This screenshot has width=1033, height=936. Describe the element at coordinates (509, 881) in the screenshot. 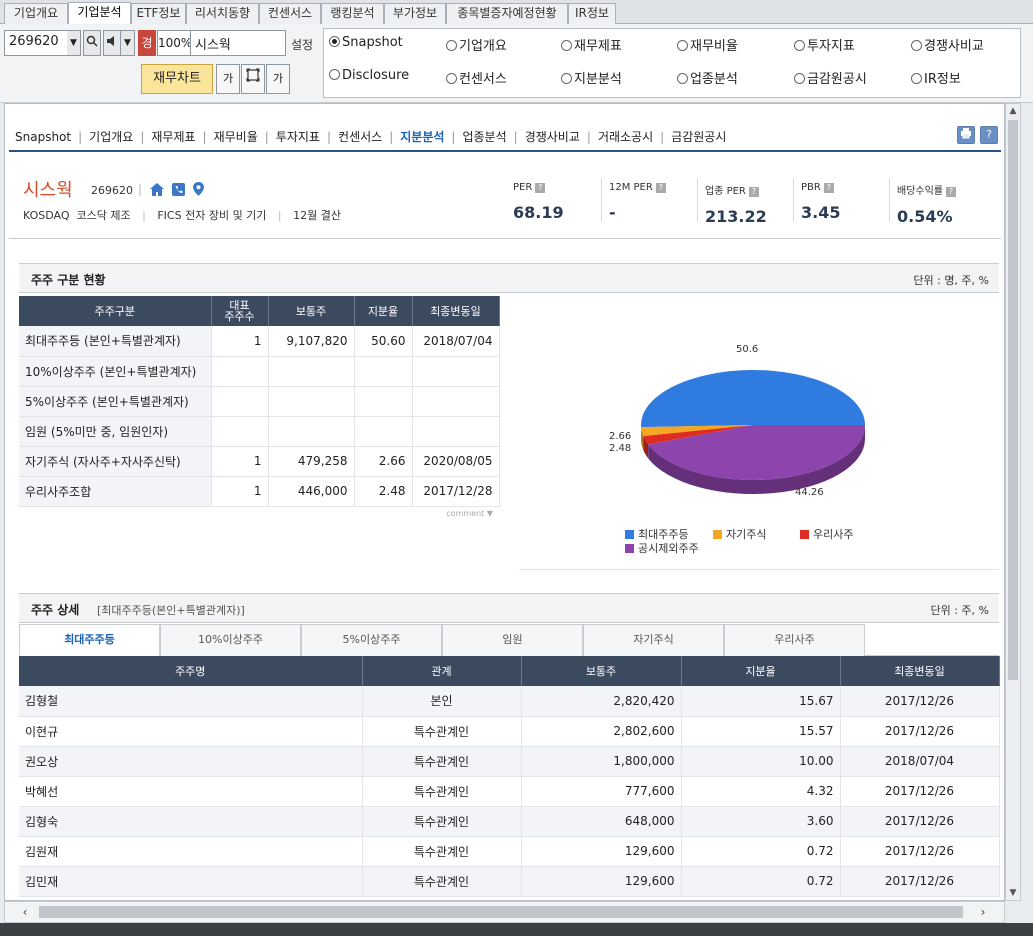

I see `table-row: 김민재 특수관계인 129,600 0.72 2017/12/26` at that location.